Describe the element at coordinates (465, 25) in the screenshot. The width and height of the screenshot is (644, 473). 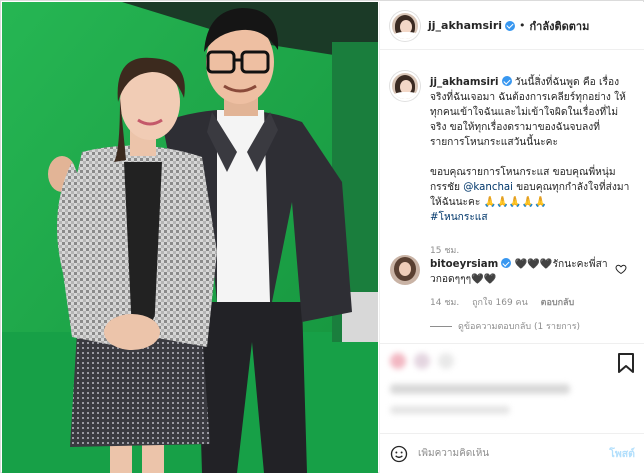
I see `author-username: jj_akhamsiri` at that location.